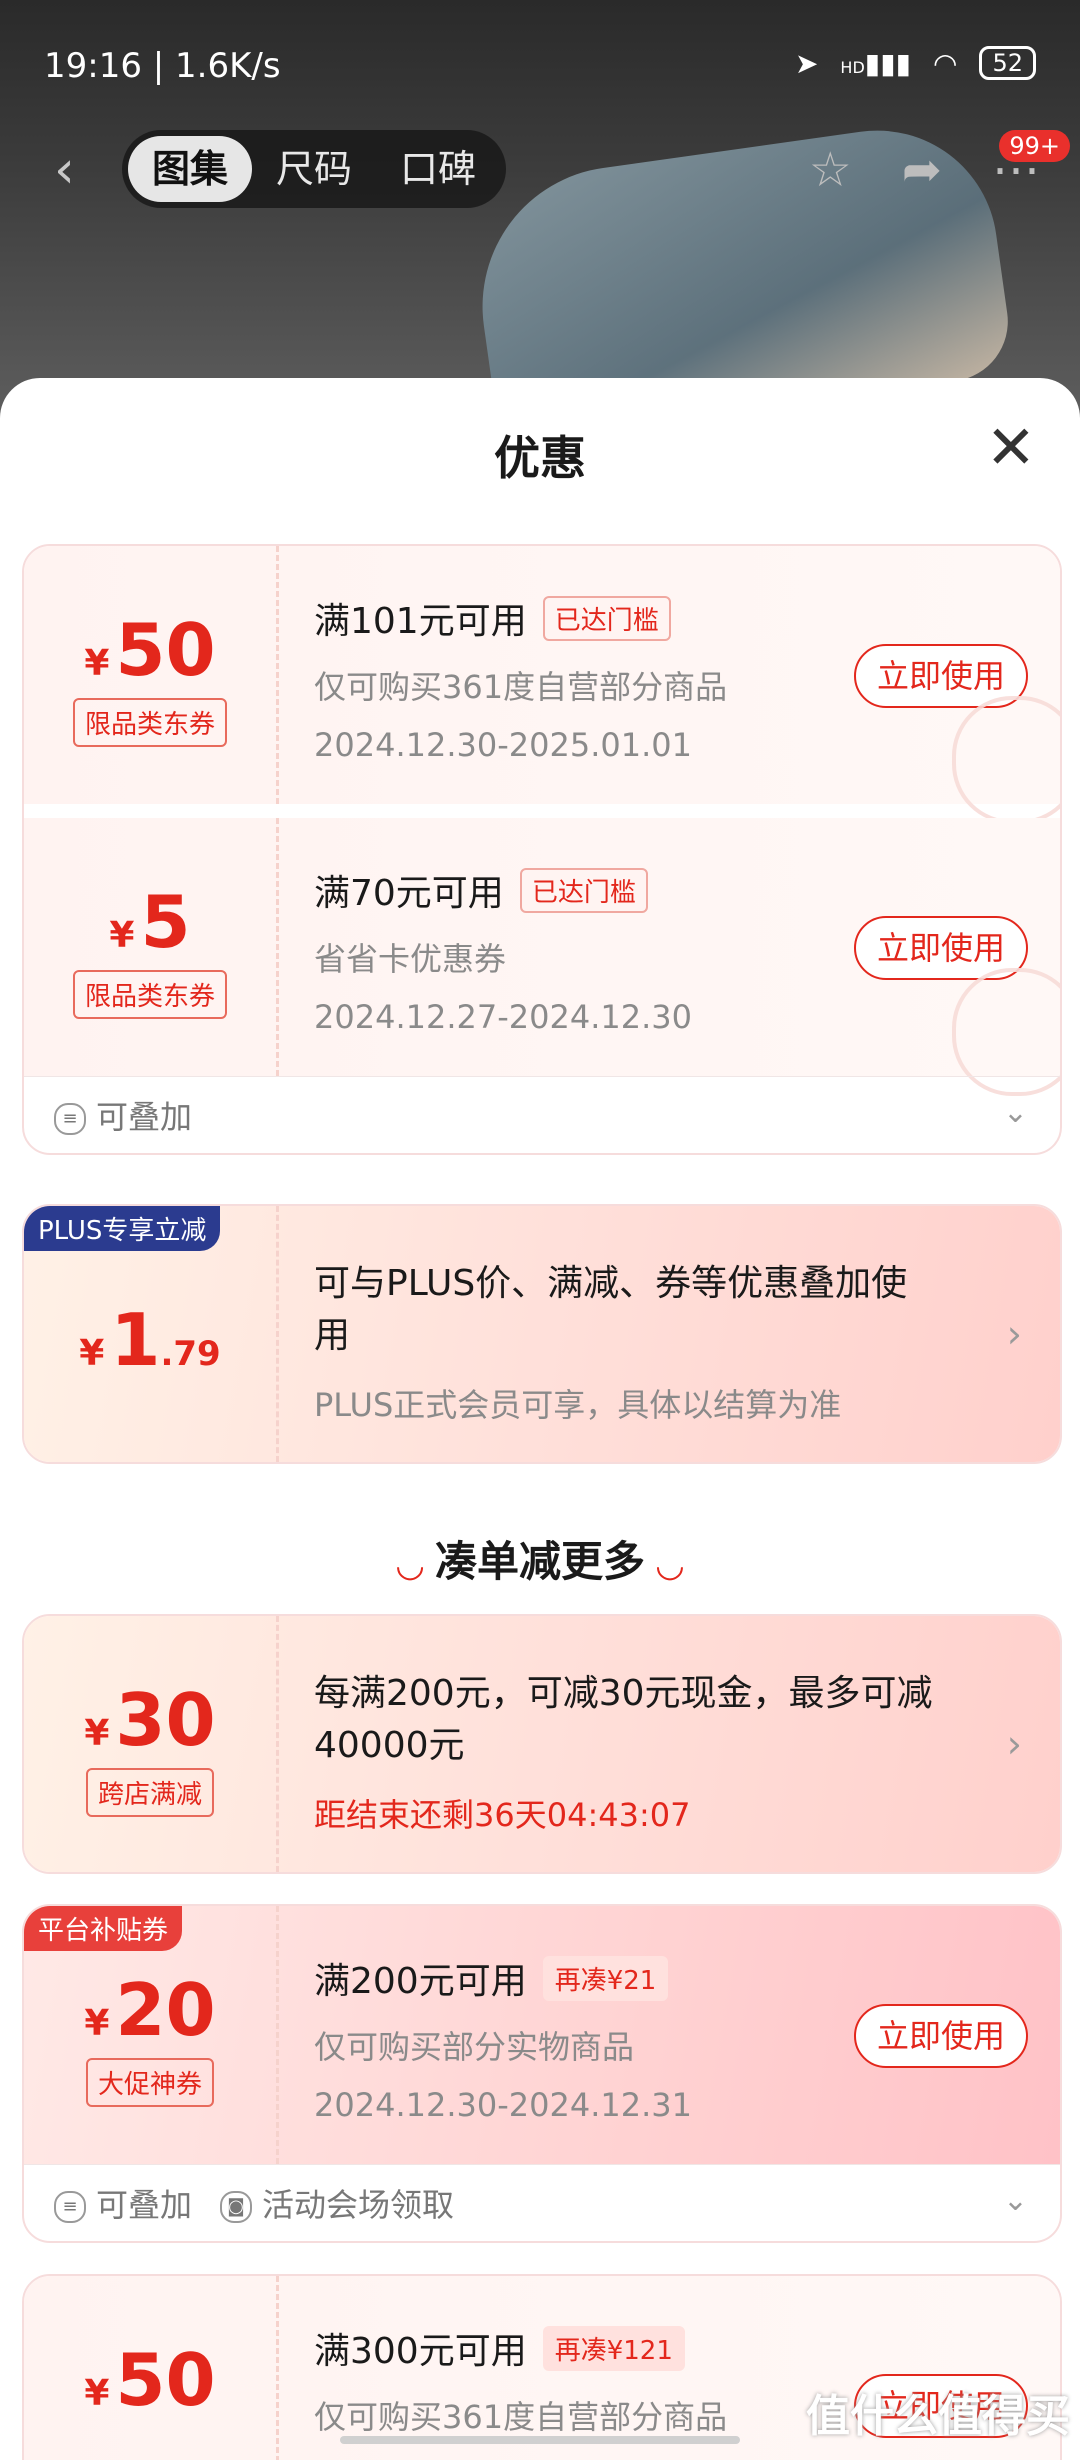 Image resolution: width=1080 pixels, height=2460 pixels. Describe the element at coordinates (503, 2105) in the screenshot. I see `coupon-dates: 2024.12.30-2024.12.31` at that location.